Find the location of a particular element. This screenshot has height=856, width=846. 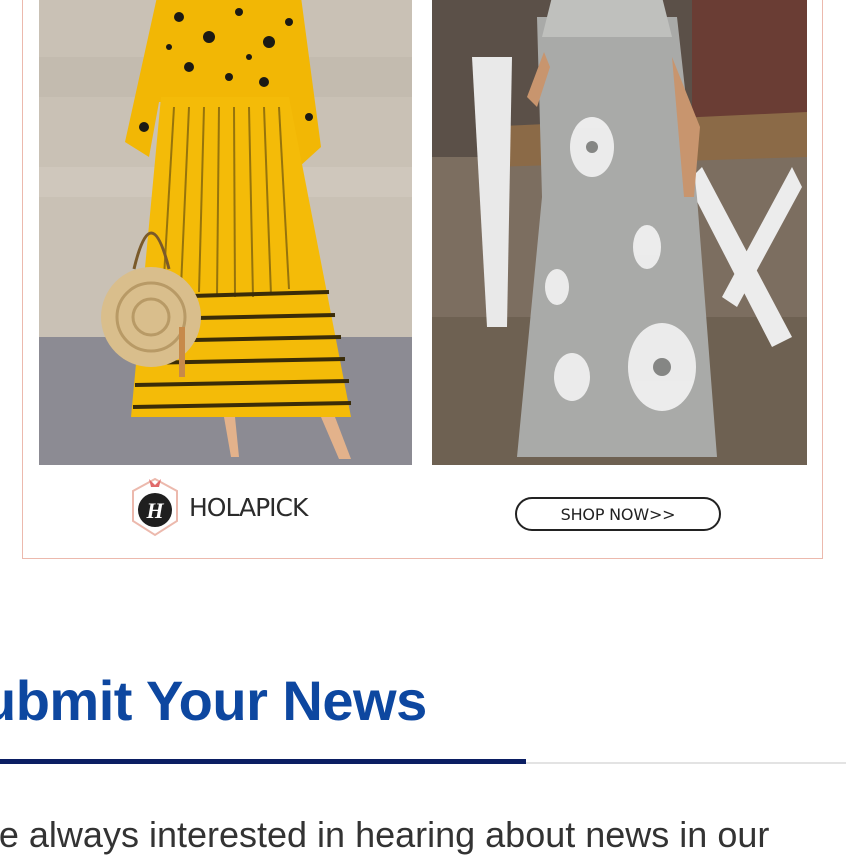

logo-letter: H is located at coordinates (154, 510).